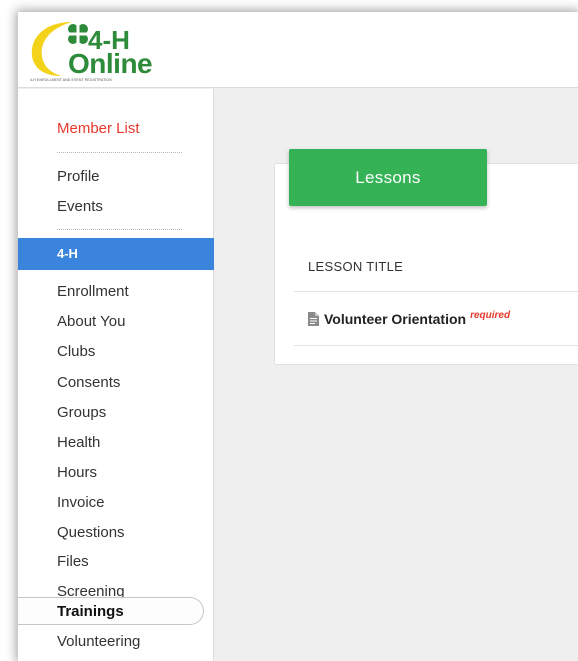 The height and width of the screenshot is (661, 578). I want to click on sidebar-item-events: Events, so click(80, 207).